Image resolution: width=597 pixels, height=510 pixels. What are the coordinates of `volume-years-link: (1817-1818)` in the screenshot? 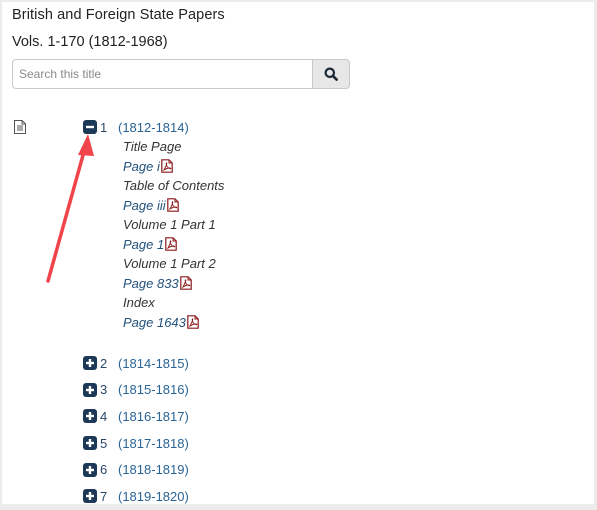 It's located at (153, 443).